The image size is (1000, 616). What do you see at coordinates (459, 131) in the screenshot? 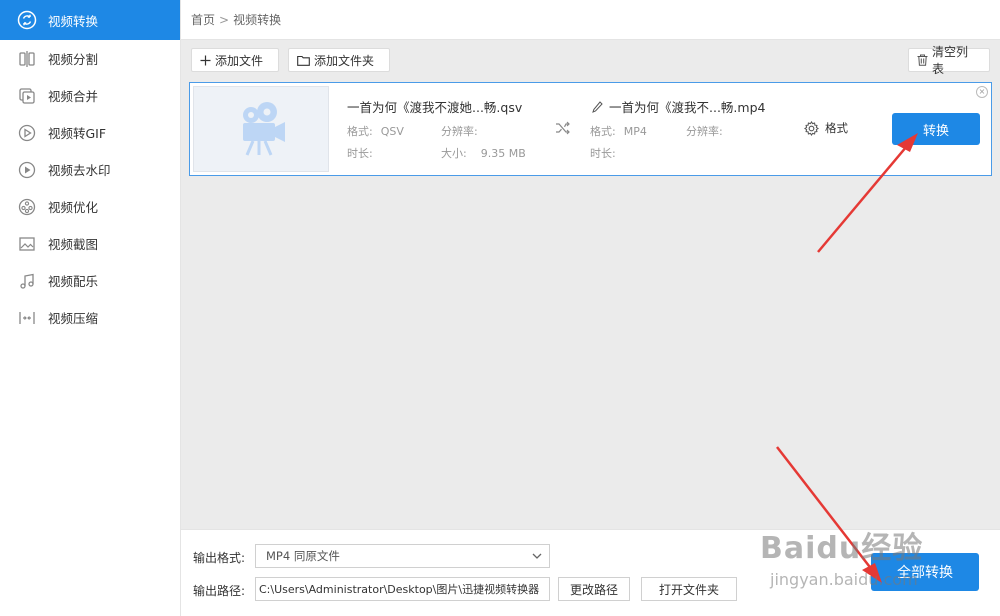
I see `source-resolution-label: 分辨率:` at bounding box center [459, 131].